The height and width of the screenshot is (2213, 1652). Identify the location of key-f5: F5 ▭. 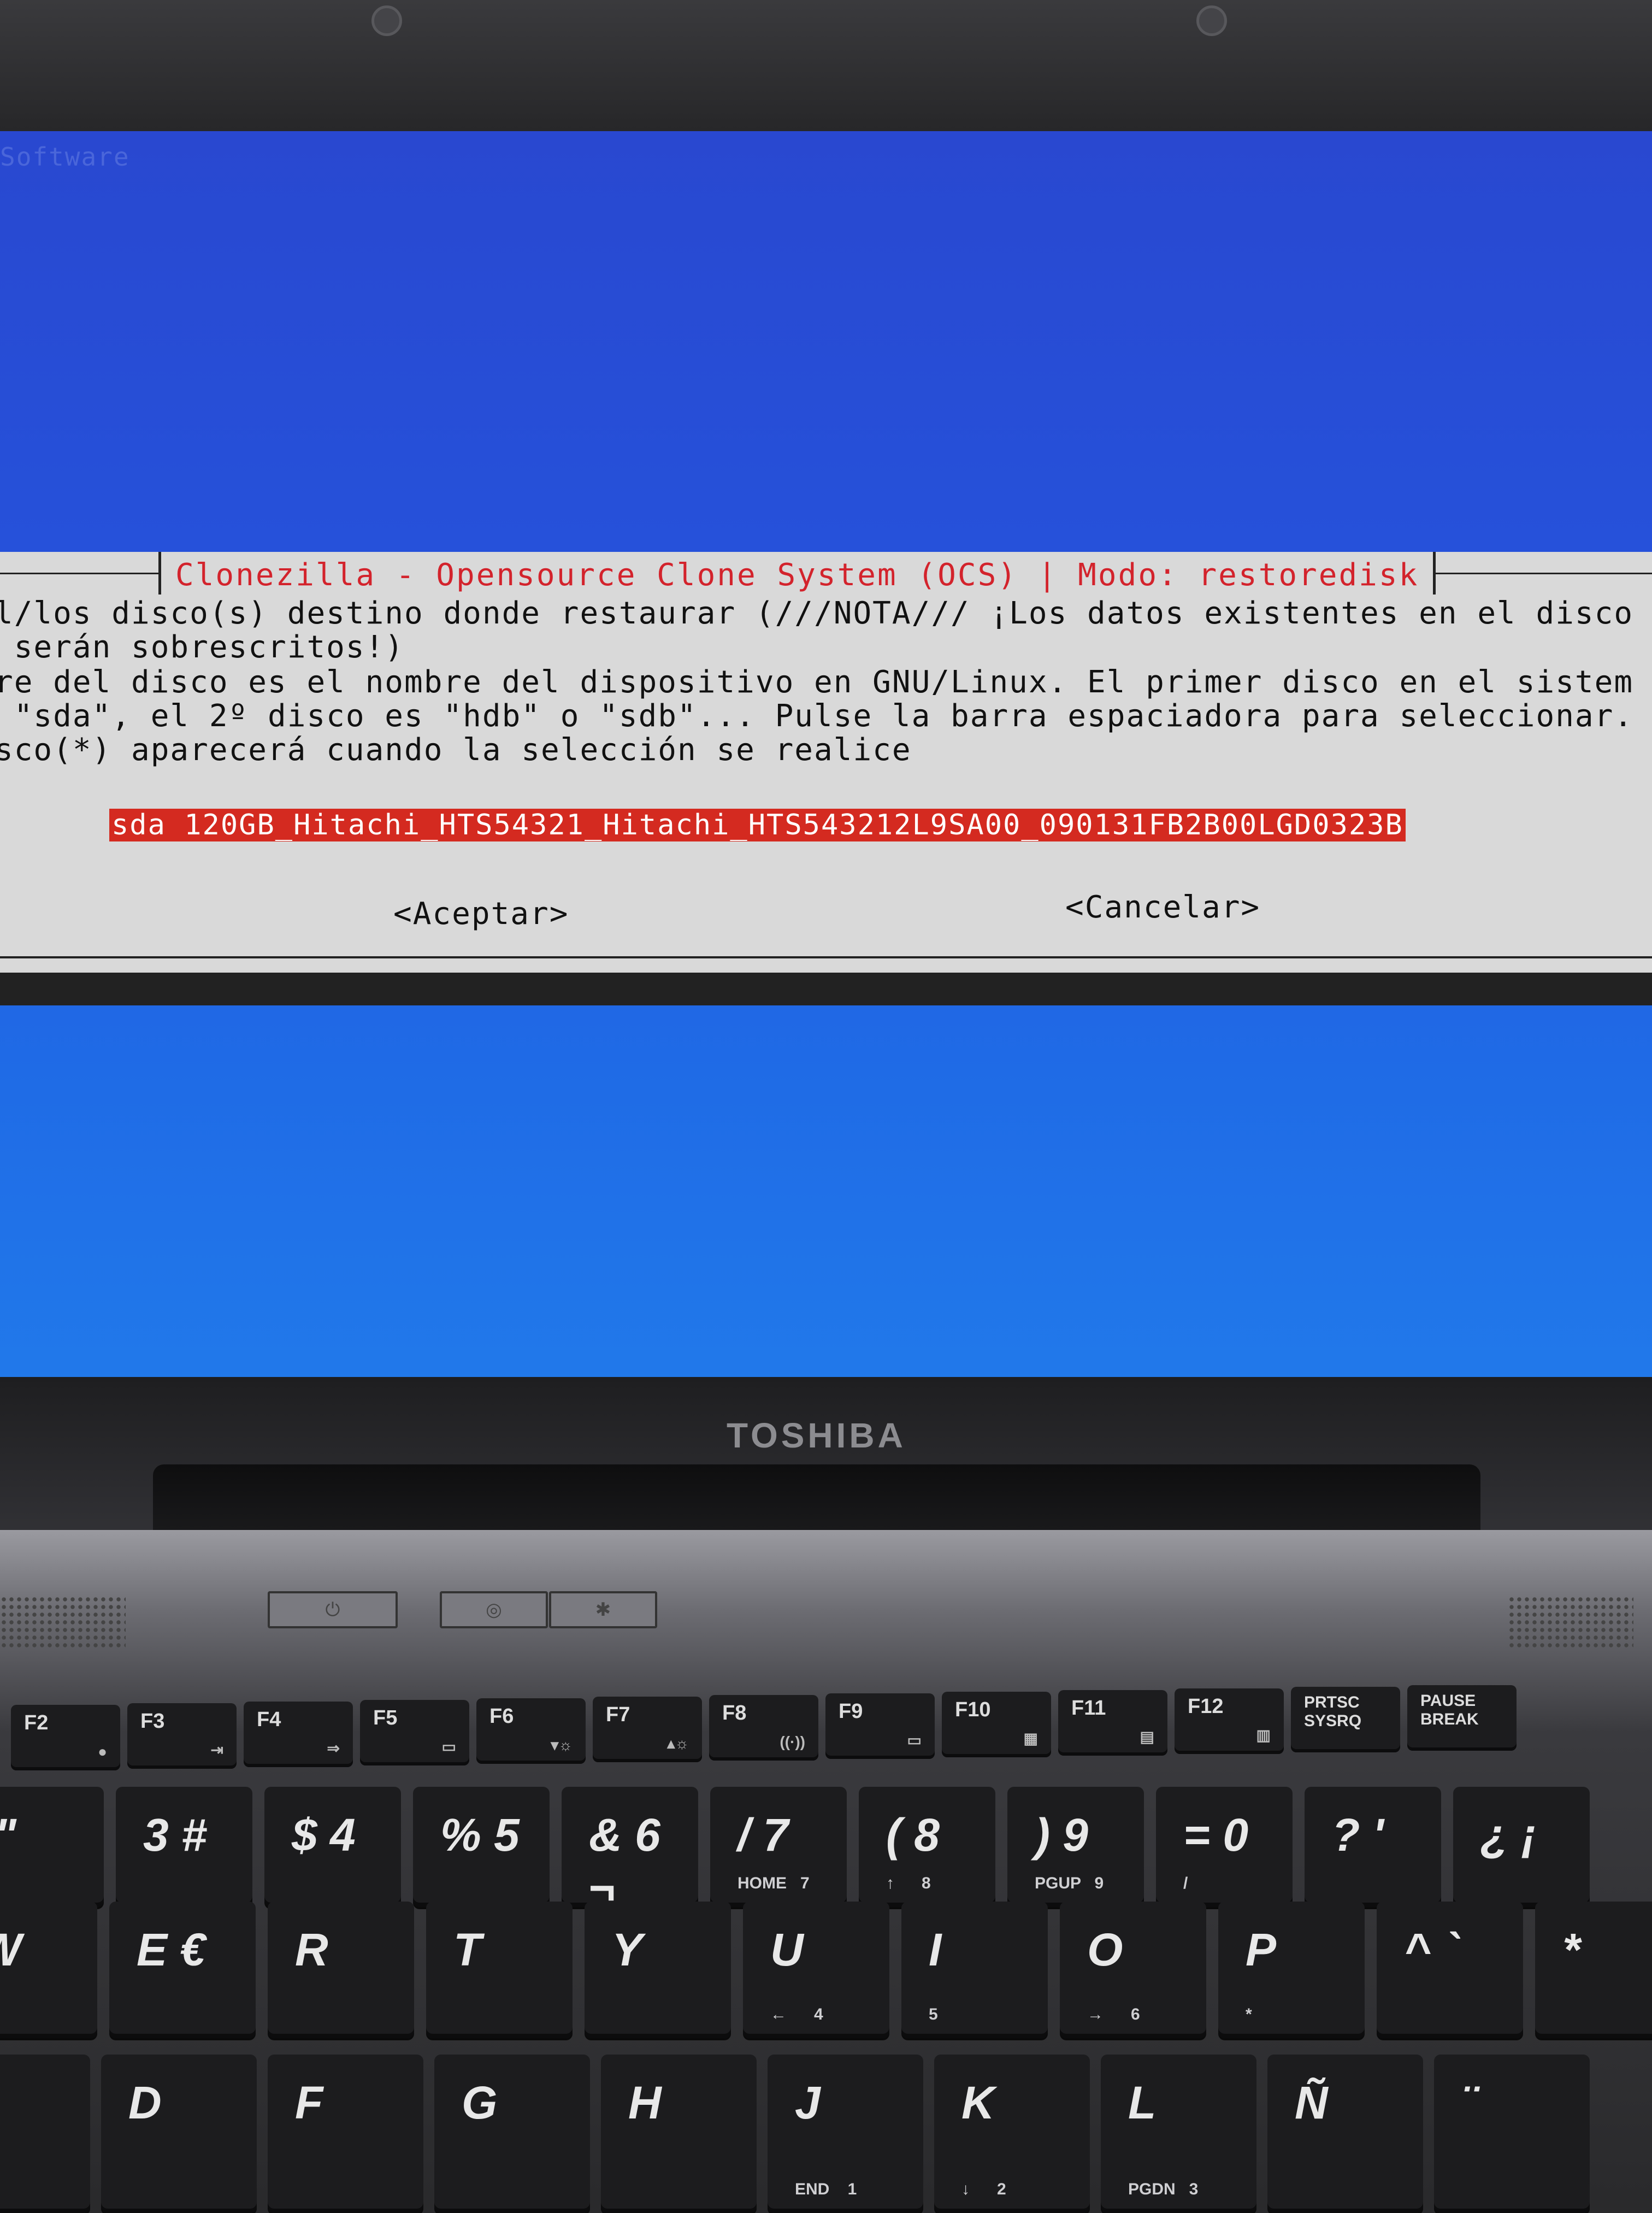
(414, 1732).